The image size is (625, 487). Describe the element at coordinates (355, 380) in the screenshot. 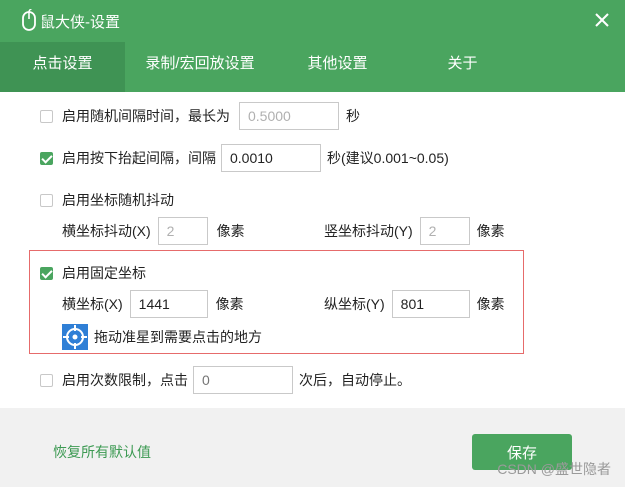

I see `count-limit-suffix: 次后，自动停止。` at that location.